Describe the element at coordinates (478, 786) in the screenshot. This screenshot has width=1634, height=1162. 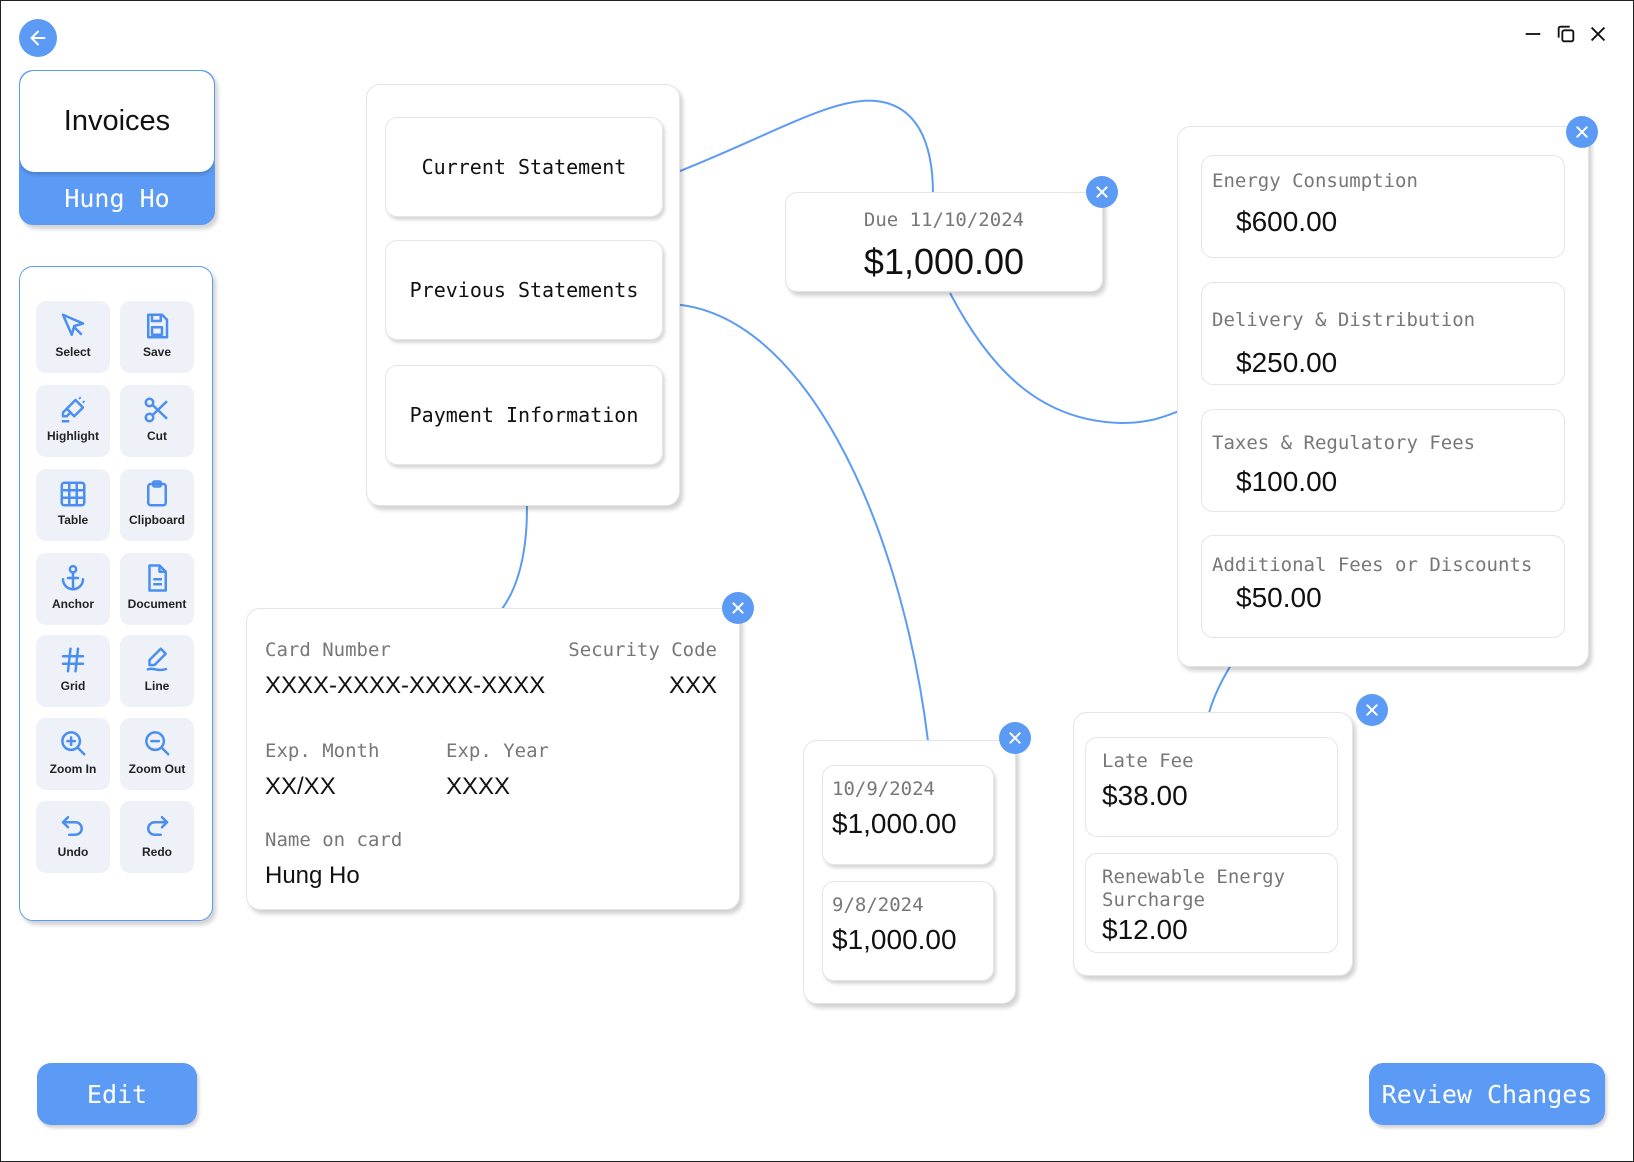
I see `exp-year-value: XXXX` at that location.